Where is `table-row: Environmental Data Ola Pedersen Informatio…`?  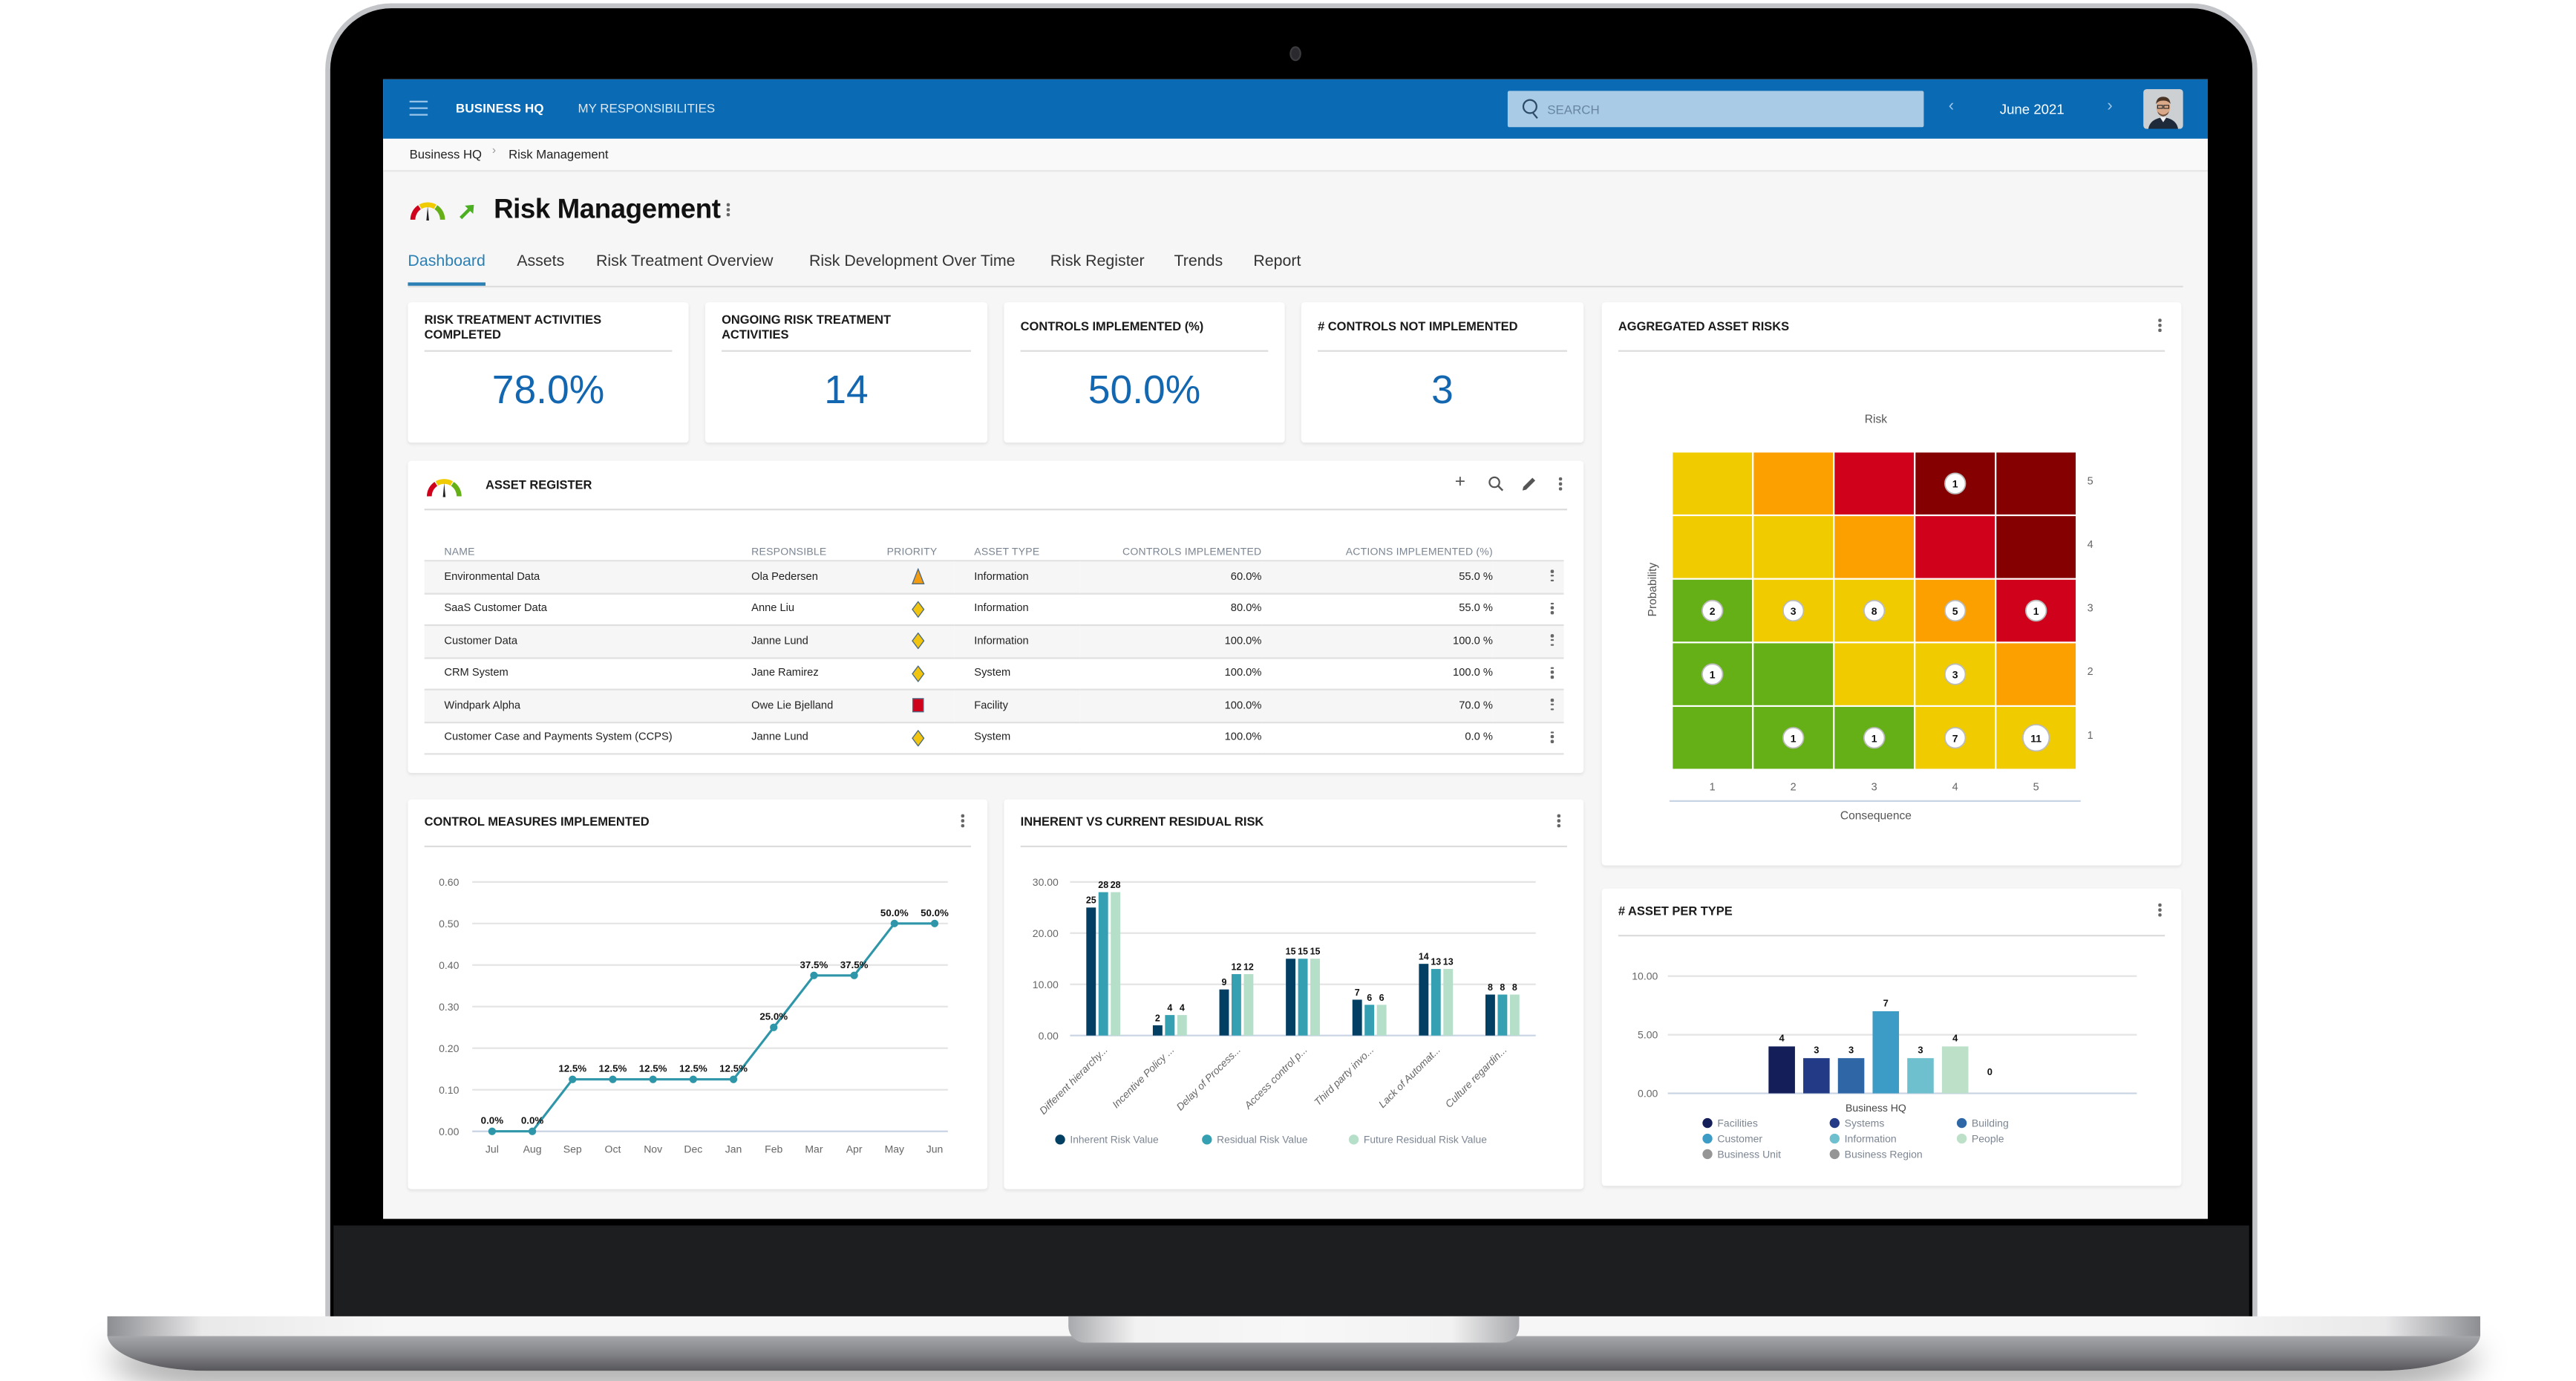 table-row: Environmental Data Ola Pedersen Informatio… is located at coordinates (994, 577).